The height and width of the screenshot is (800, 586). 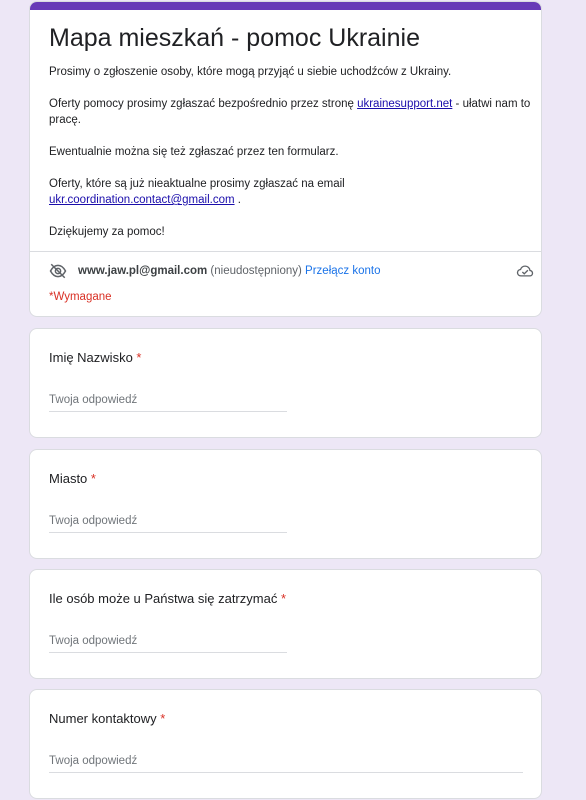 I want to click on question-text: Numer kontaktowy, so click(x=103, y=718).